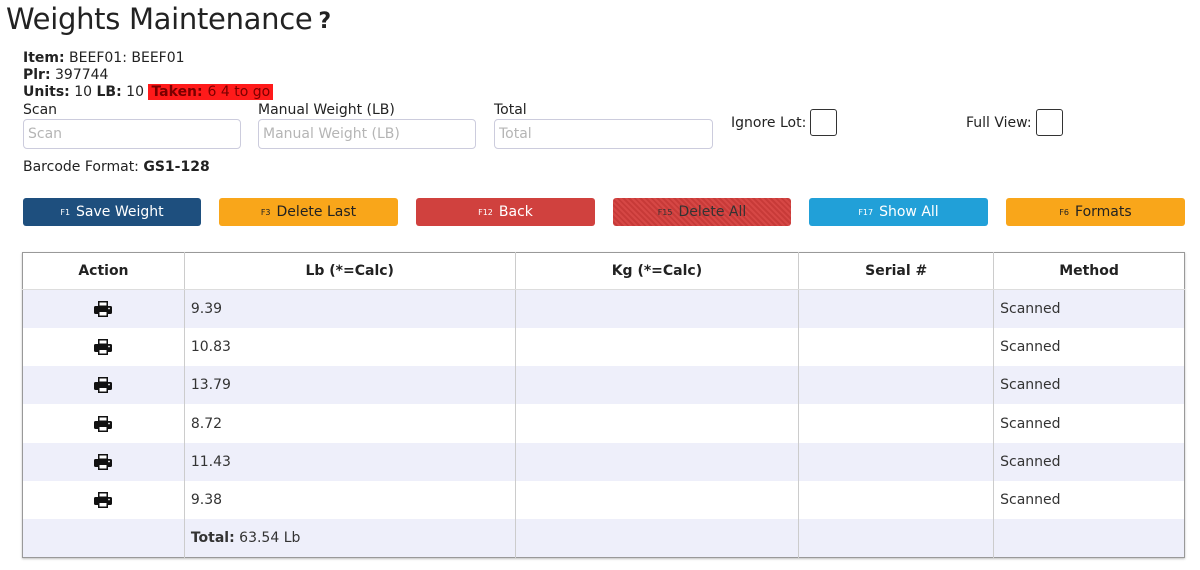 The width and height of the screenshot is (1200, 570). I want to click on header-serial: Serial #, so click(896, 271).